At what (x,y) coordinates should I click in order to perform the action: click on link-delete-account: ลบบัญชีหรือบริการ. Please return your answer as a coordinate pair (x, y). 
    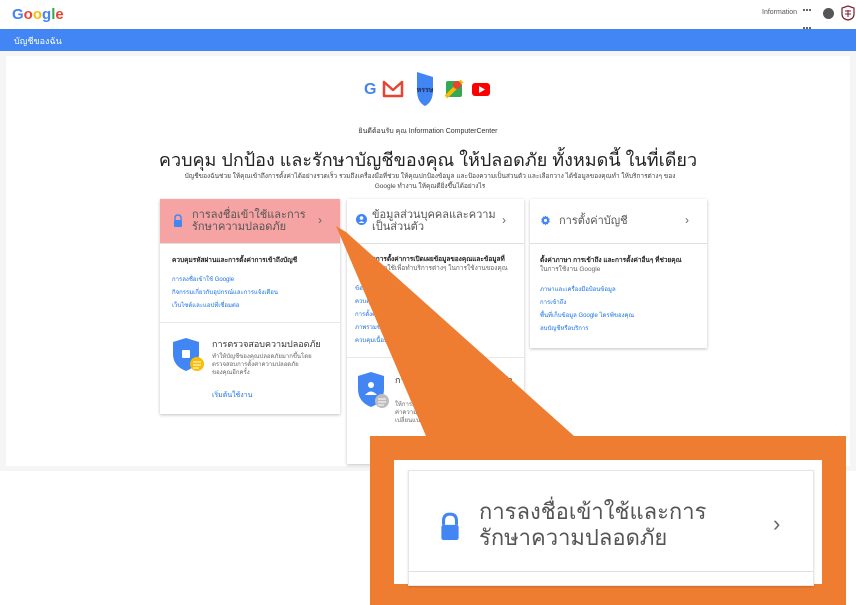
    Looking at the image, I should click on (564, 329).